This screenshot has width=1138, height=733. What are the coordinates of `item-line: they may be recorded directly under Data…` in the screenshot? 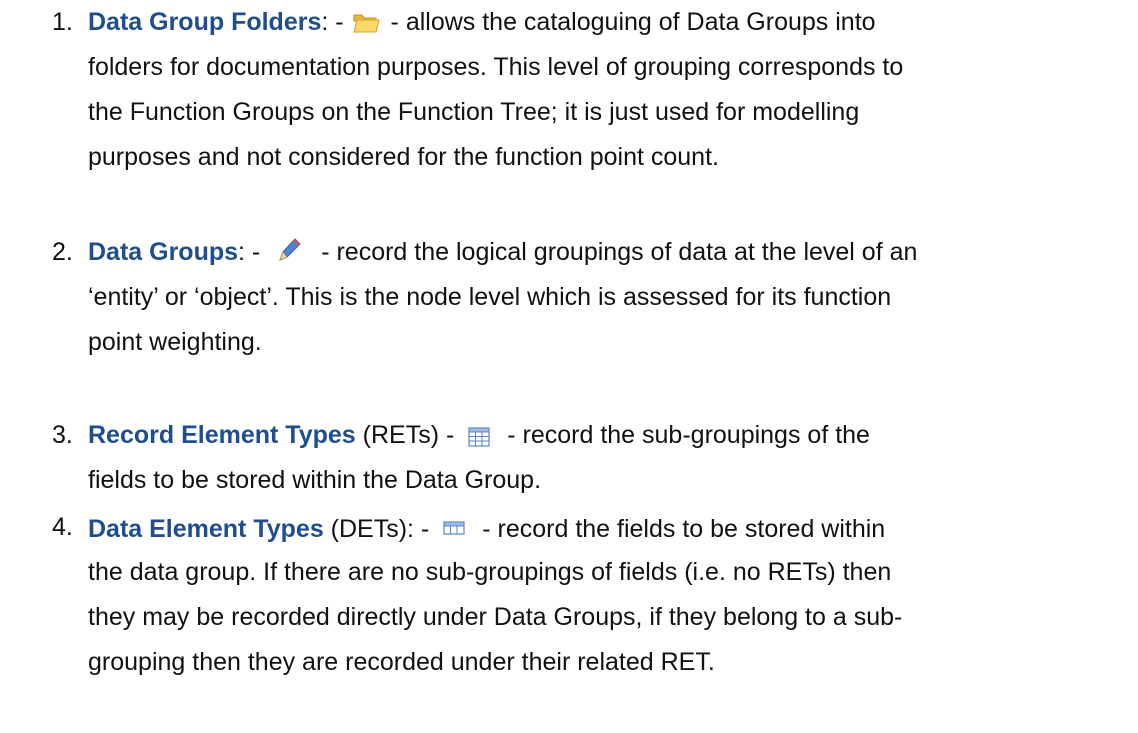 It's located at (495, 617).